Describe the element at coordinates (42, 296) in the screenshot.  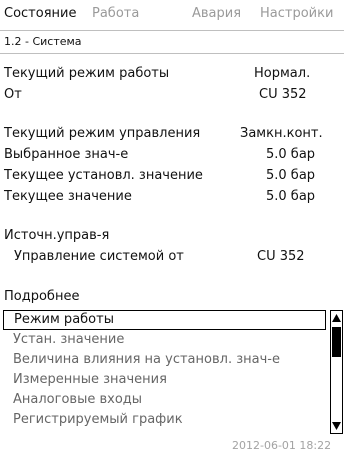
I see `details-title: Подробнее` at that location.